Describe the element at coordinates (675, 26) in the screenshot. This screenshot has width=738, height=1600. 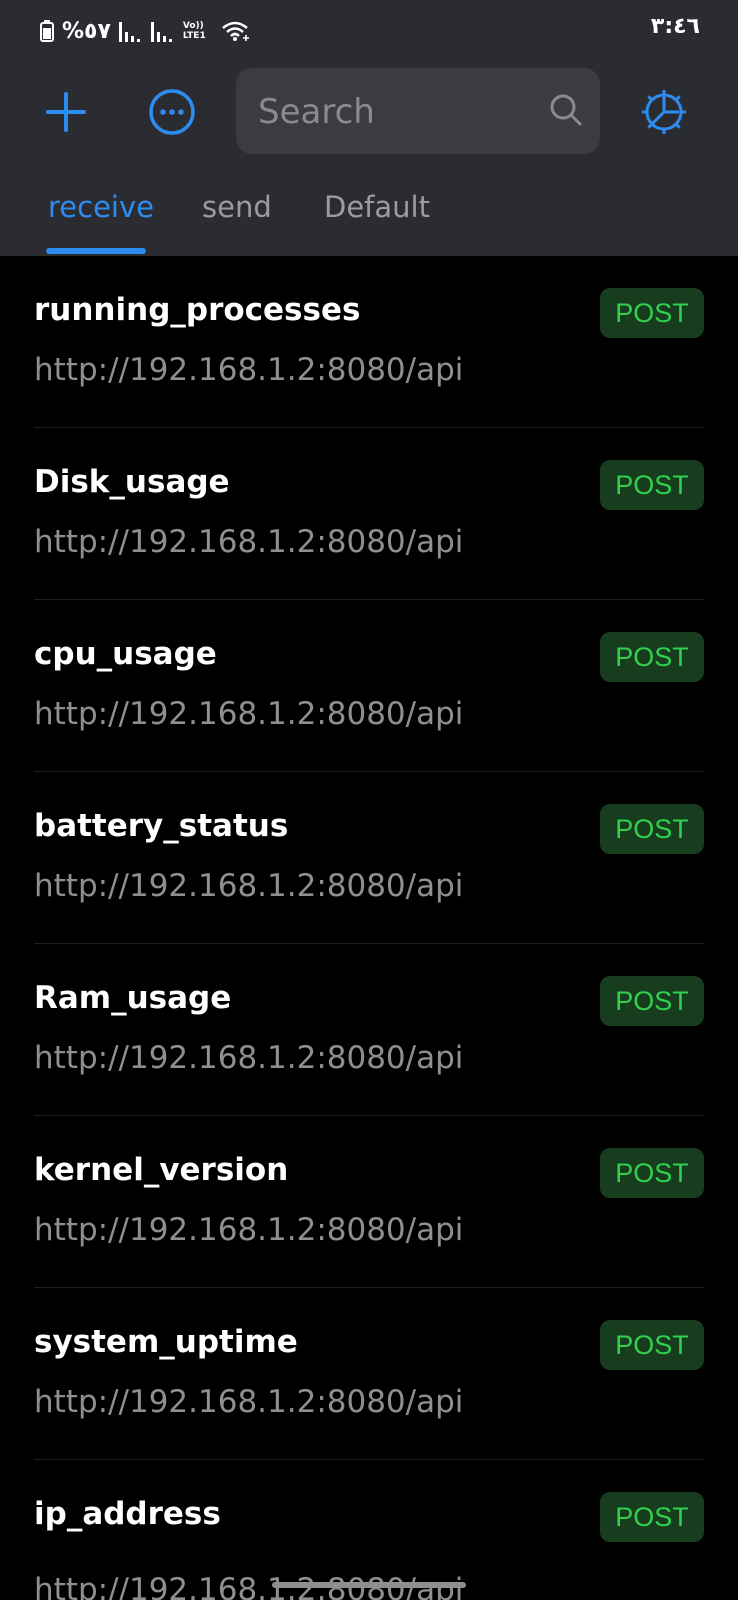
I see `clock: ٣:٤٦` at that location.